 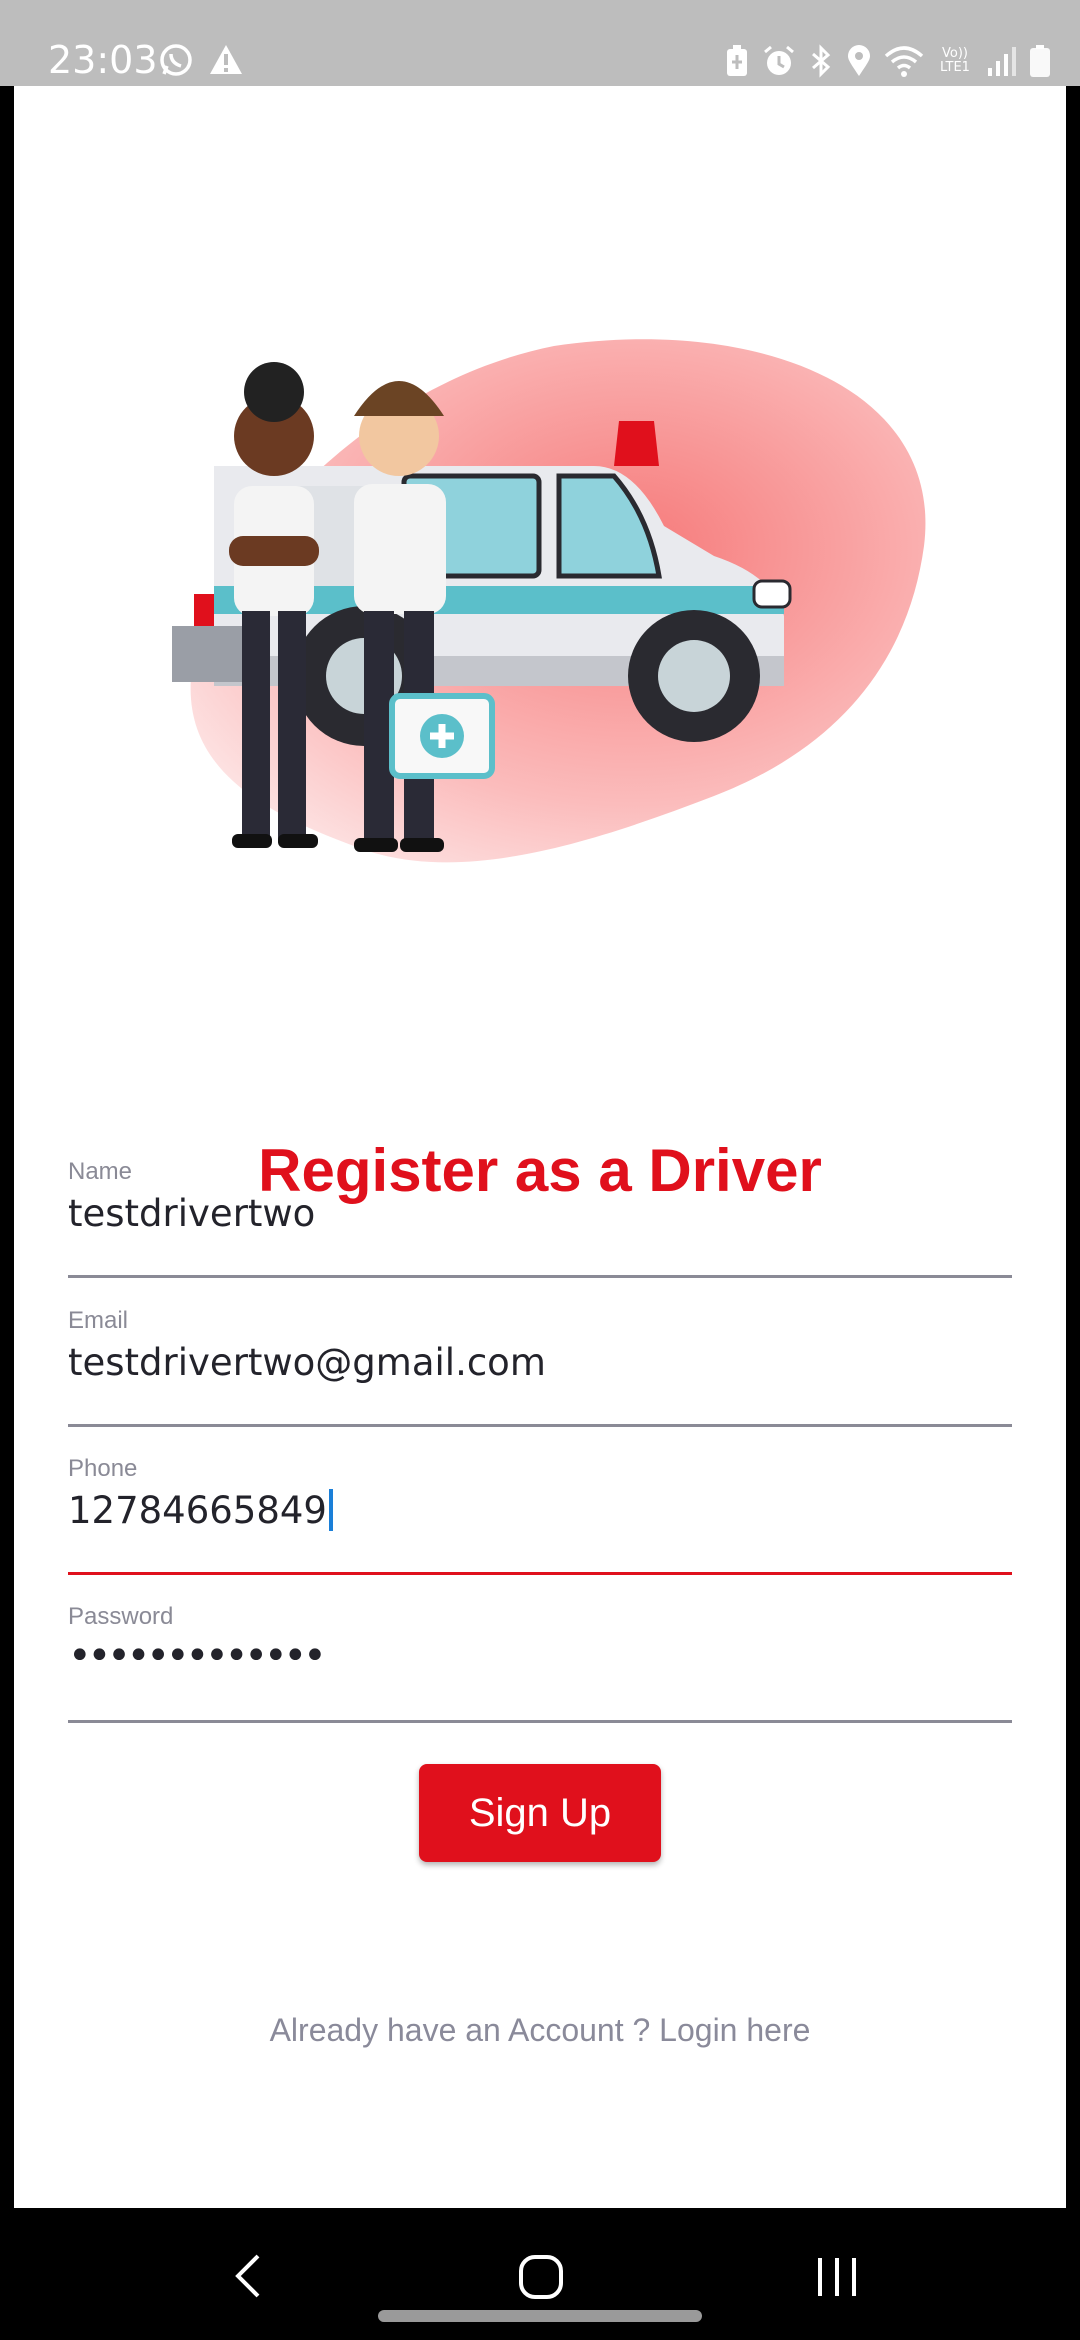 I want to click on phone-label: Phone, so click(x=103, y=1468).